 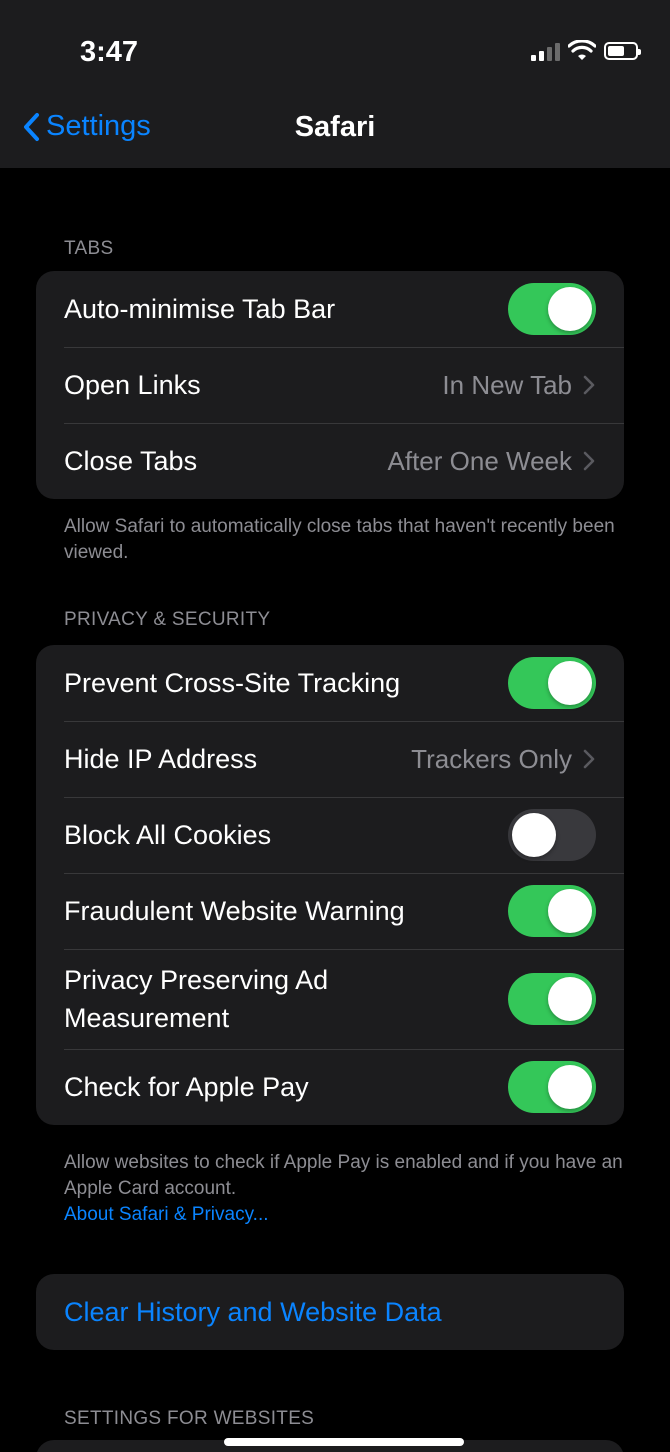 I want to click on row-auto-minimise-tab-bar: Auto-minimise Tab Bar, so click(x=330, y=309).